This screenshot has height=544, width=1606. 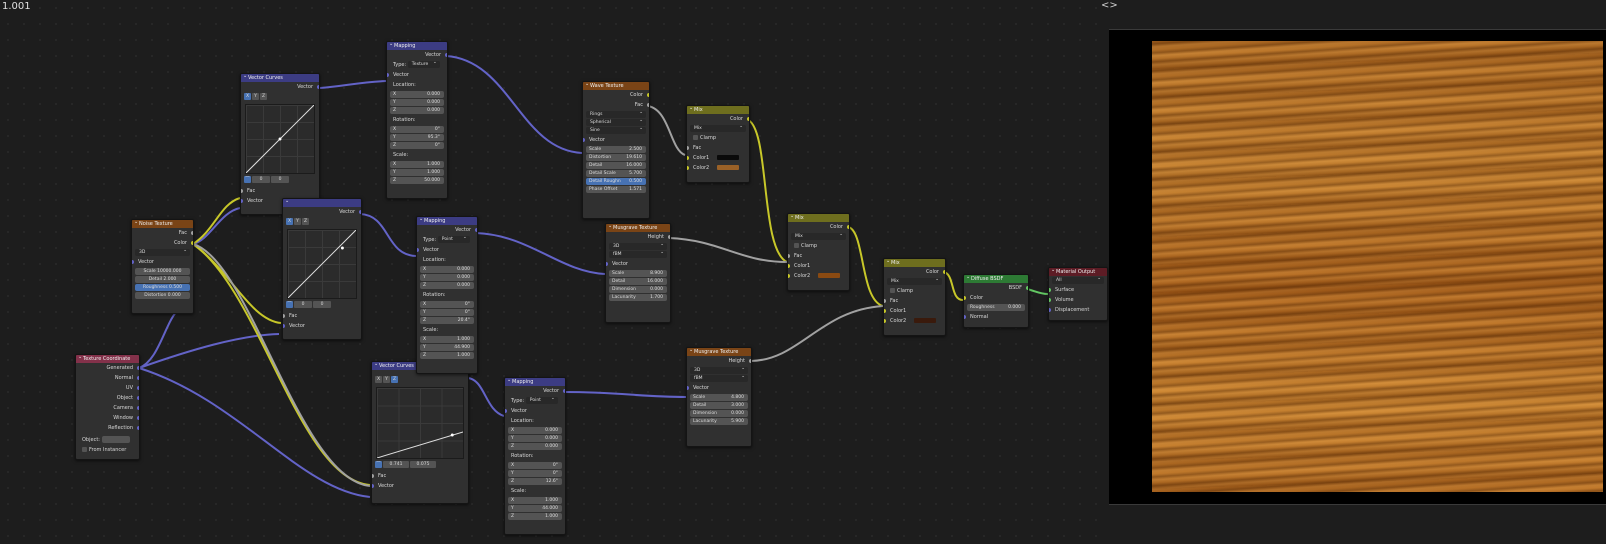 What do you see at coordinates (616, 113) in the screenshot?
I see `wave-type-dropdown: Rings` at bounding box center [616, 113].